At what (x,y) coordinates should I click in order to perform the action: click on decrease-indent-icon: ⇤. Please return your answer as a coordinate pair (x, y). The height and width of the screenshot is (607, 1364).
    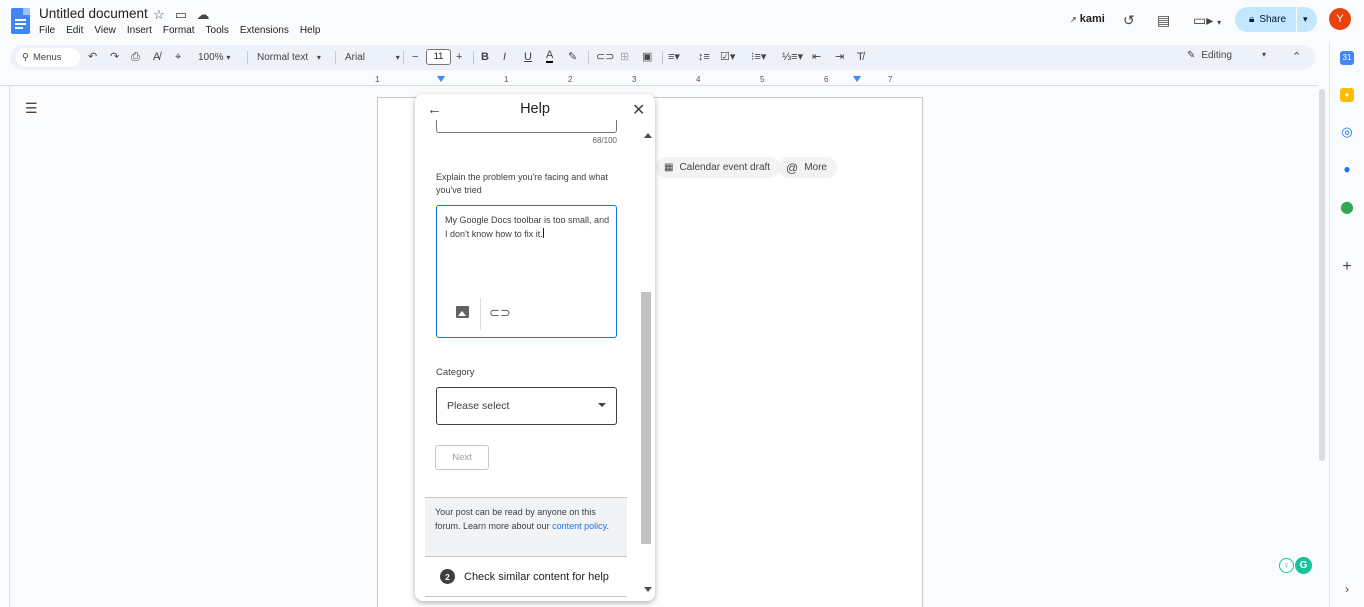
    Looking at the image, I should click on (816, 57).